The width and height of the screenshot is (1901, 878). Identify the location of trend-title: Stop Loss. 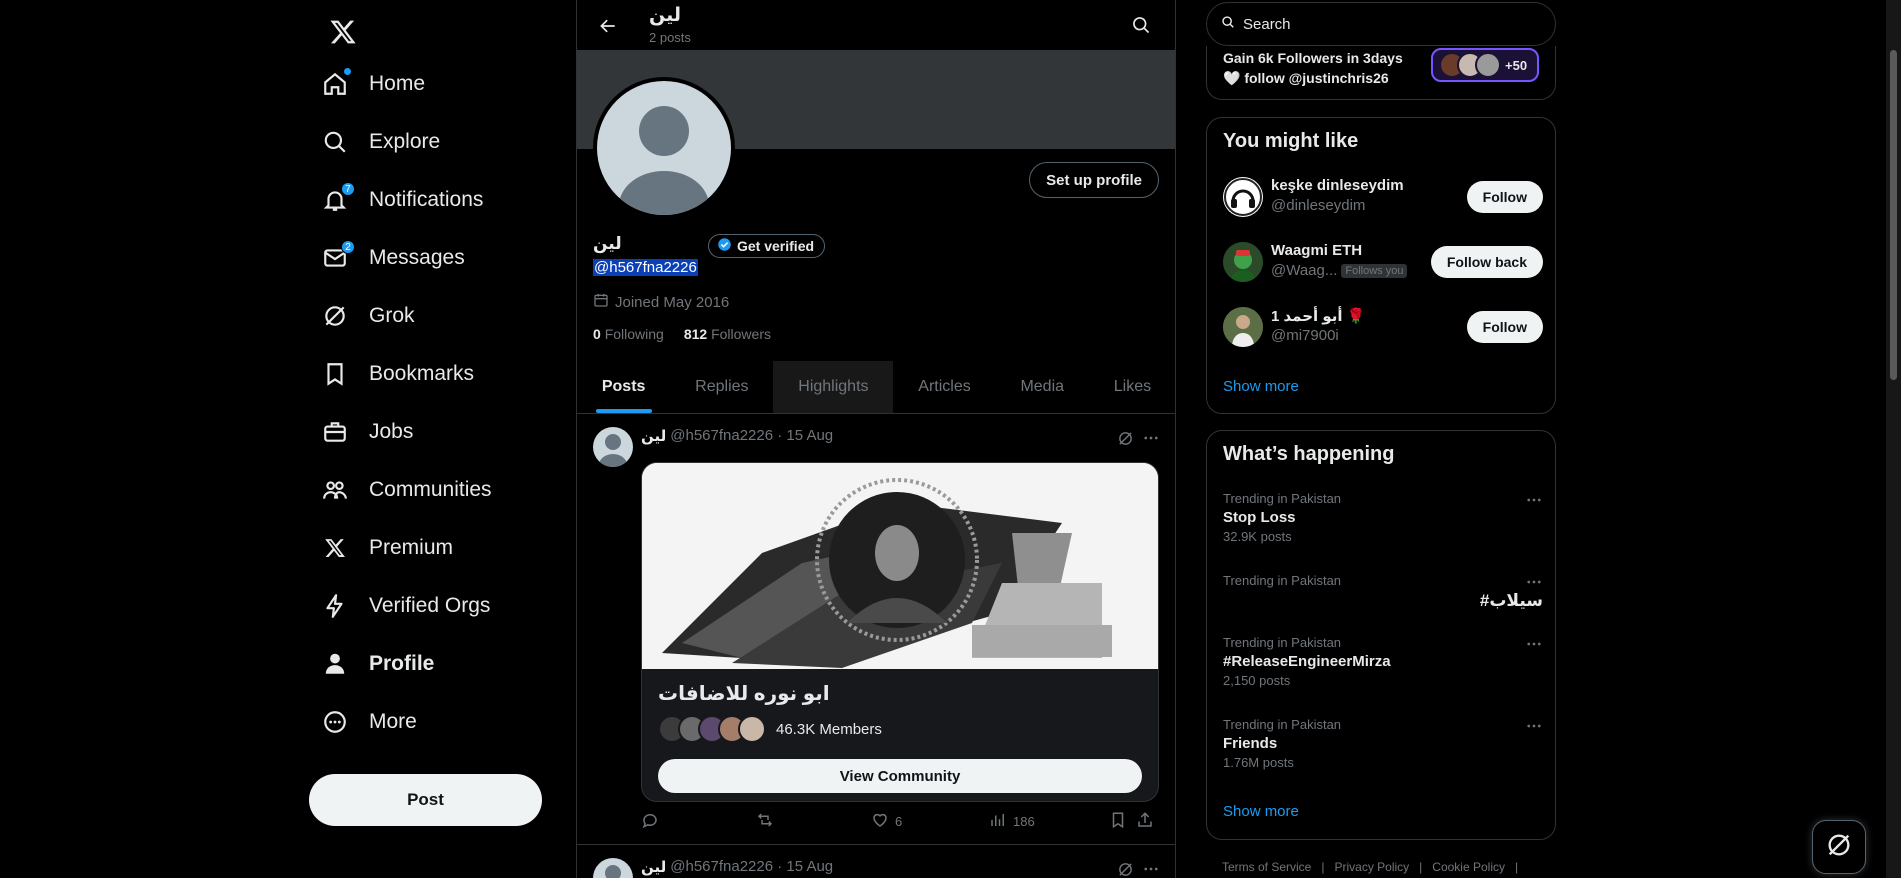
(1259, 517).